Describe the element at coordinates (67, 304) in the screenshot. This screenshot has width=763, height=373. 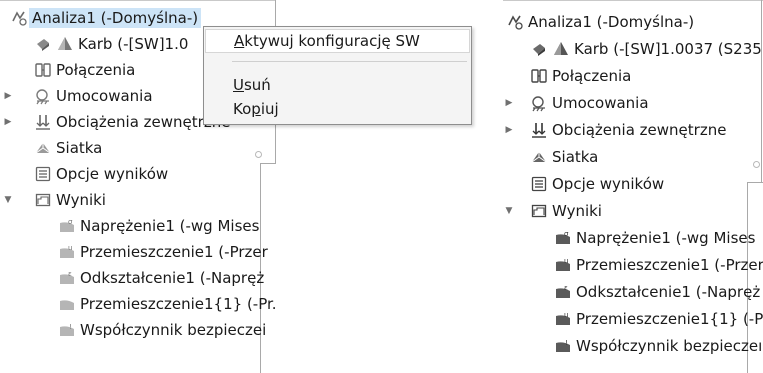
I see `displacement-plot-icon` at that location.